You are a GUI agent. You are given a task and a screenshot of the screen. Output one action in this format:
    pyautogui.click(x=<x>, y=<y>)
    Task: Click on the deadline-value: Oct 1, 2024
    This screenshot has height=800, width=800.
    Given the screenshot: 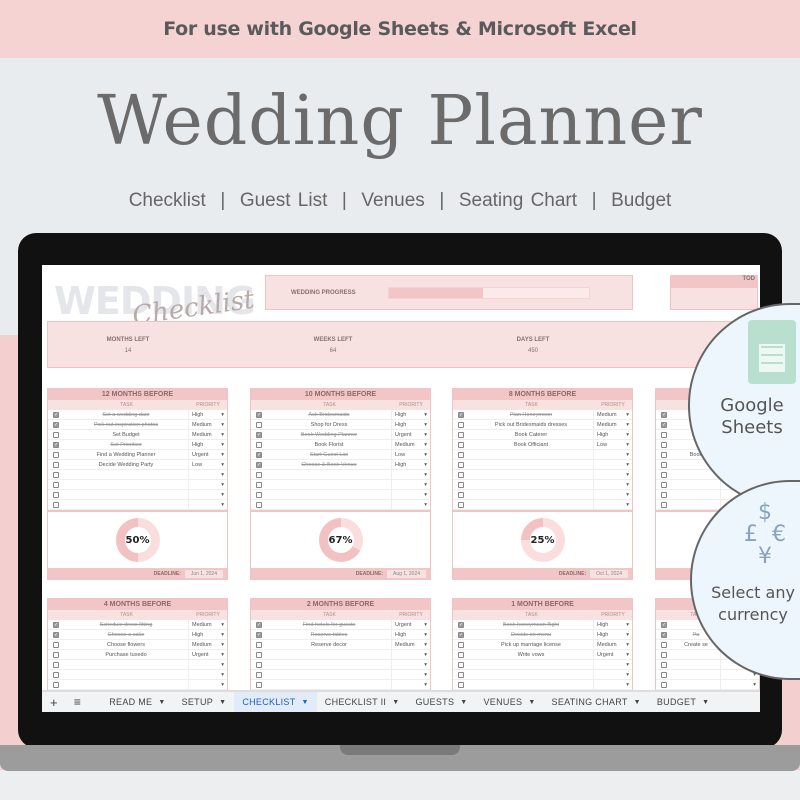 What is the action you would take?
    pyautogui.click(x=609, y=573)
    